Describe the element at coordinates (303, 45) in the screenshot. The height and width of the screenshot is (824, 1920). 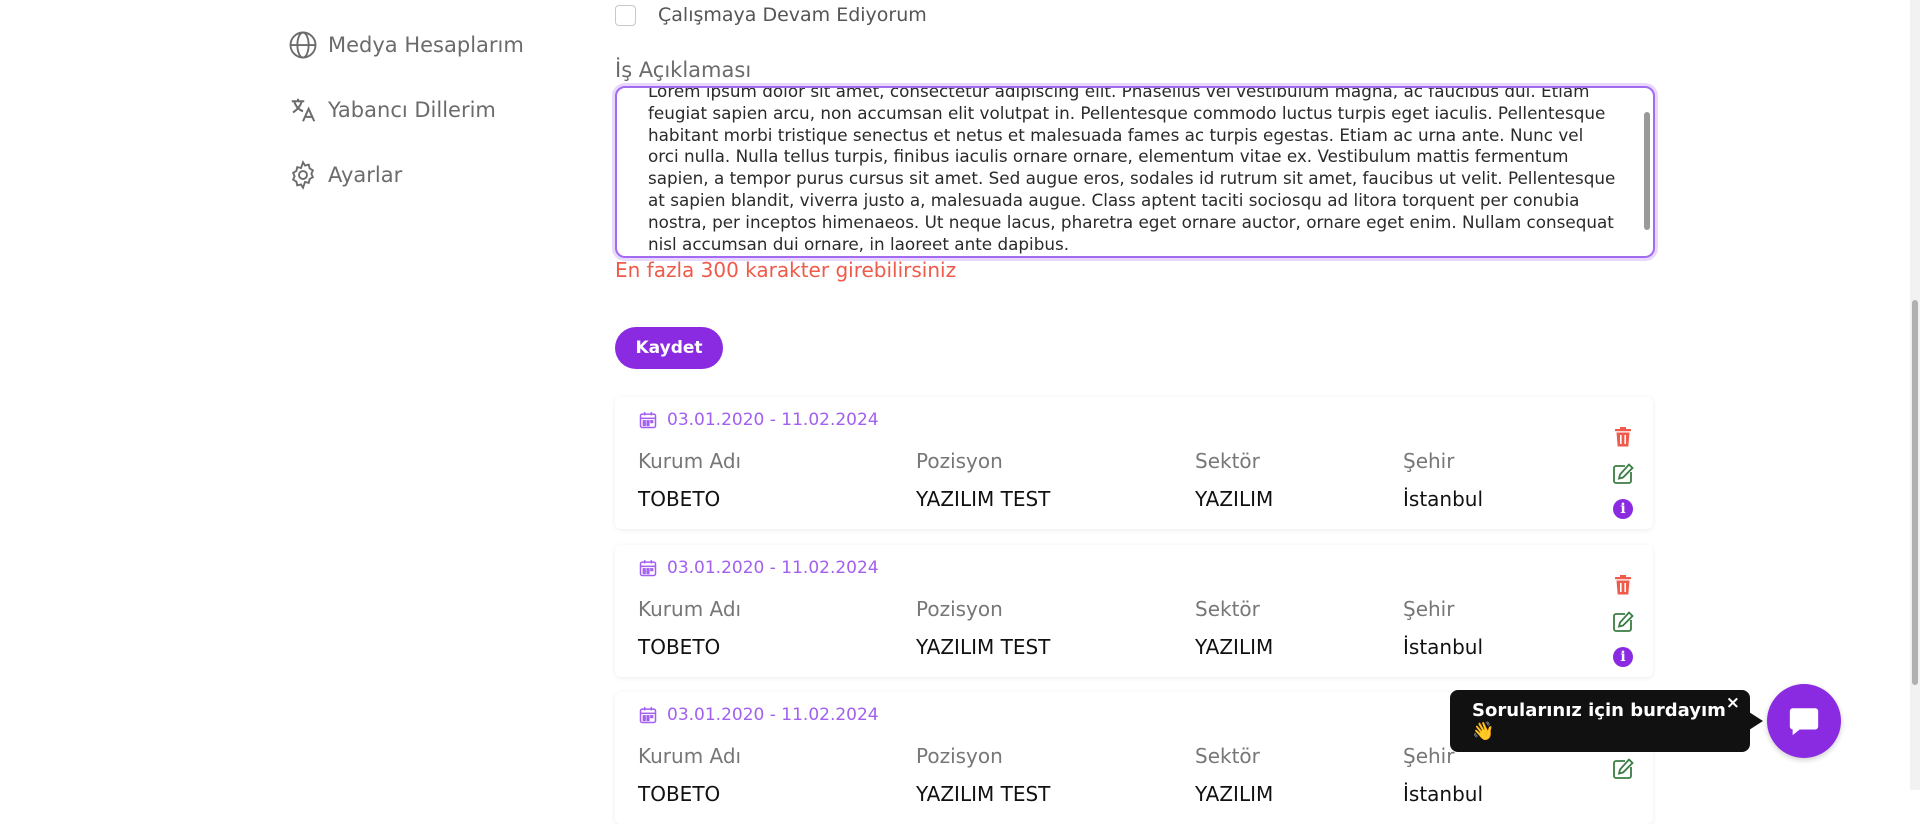
I see `globe-icon` at that location.